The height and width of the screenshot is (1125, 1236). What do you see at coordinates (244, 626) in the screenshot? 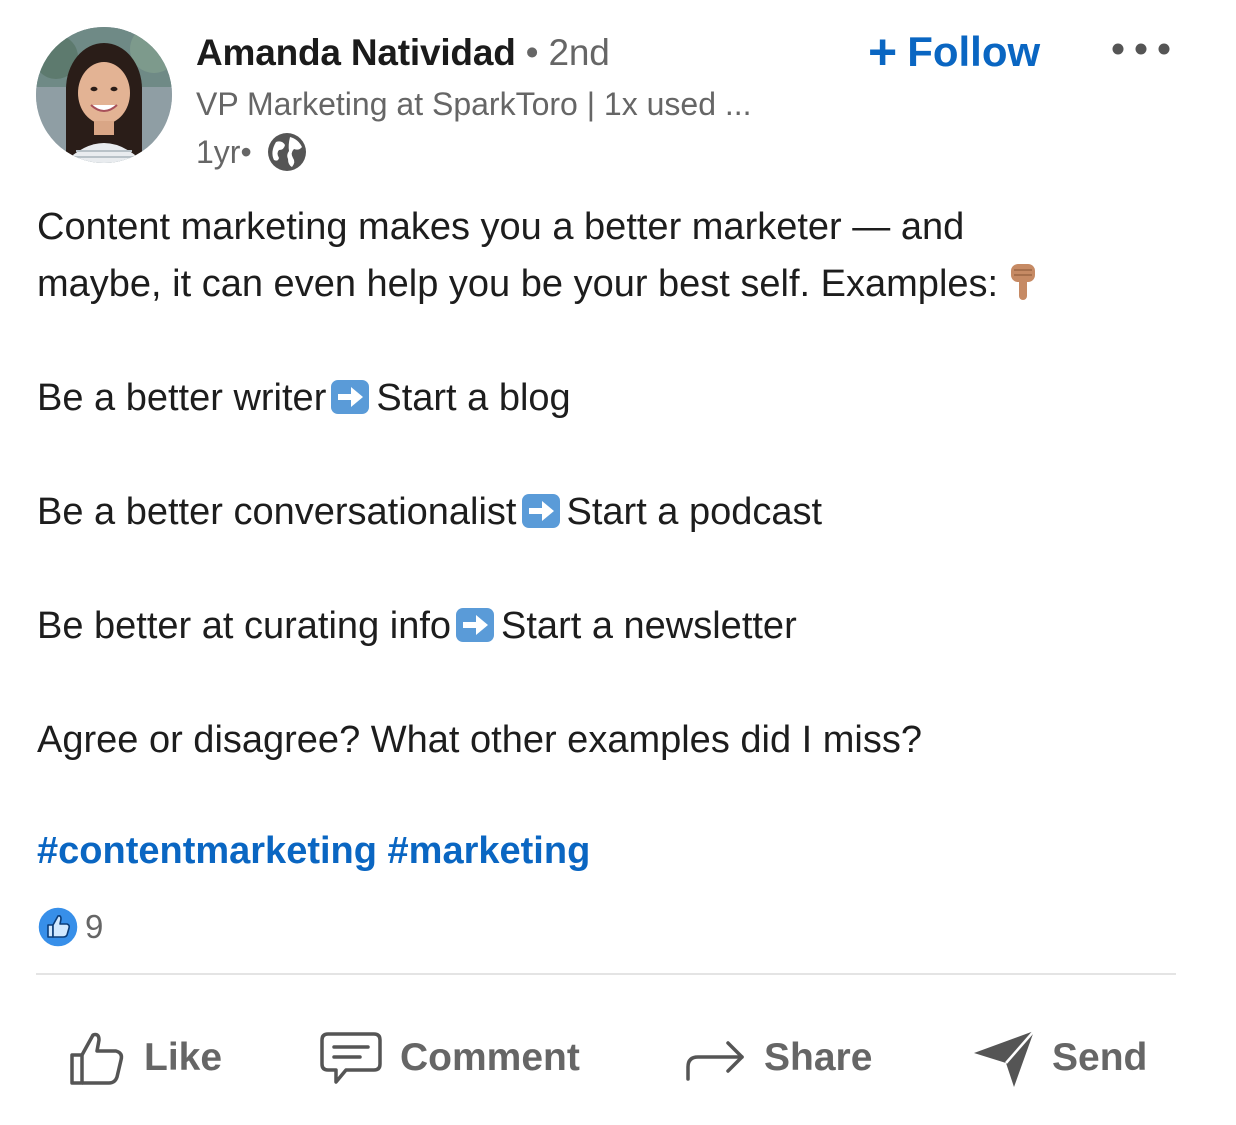
I see `example-text: Be better at curating info` at bounding box center [244, 626].